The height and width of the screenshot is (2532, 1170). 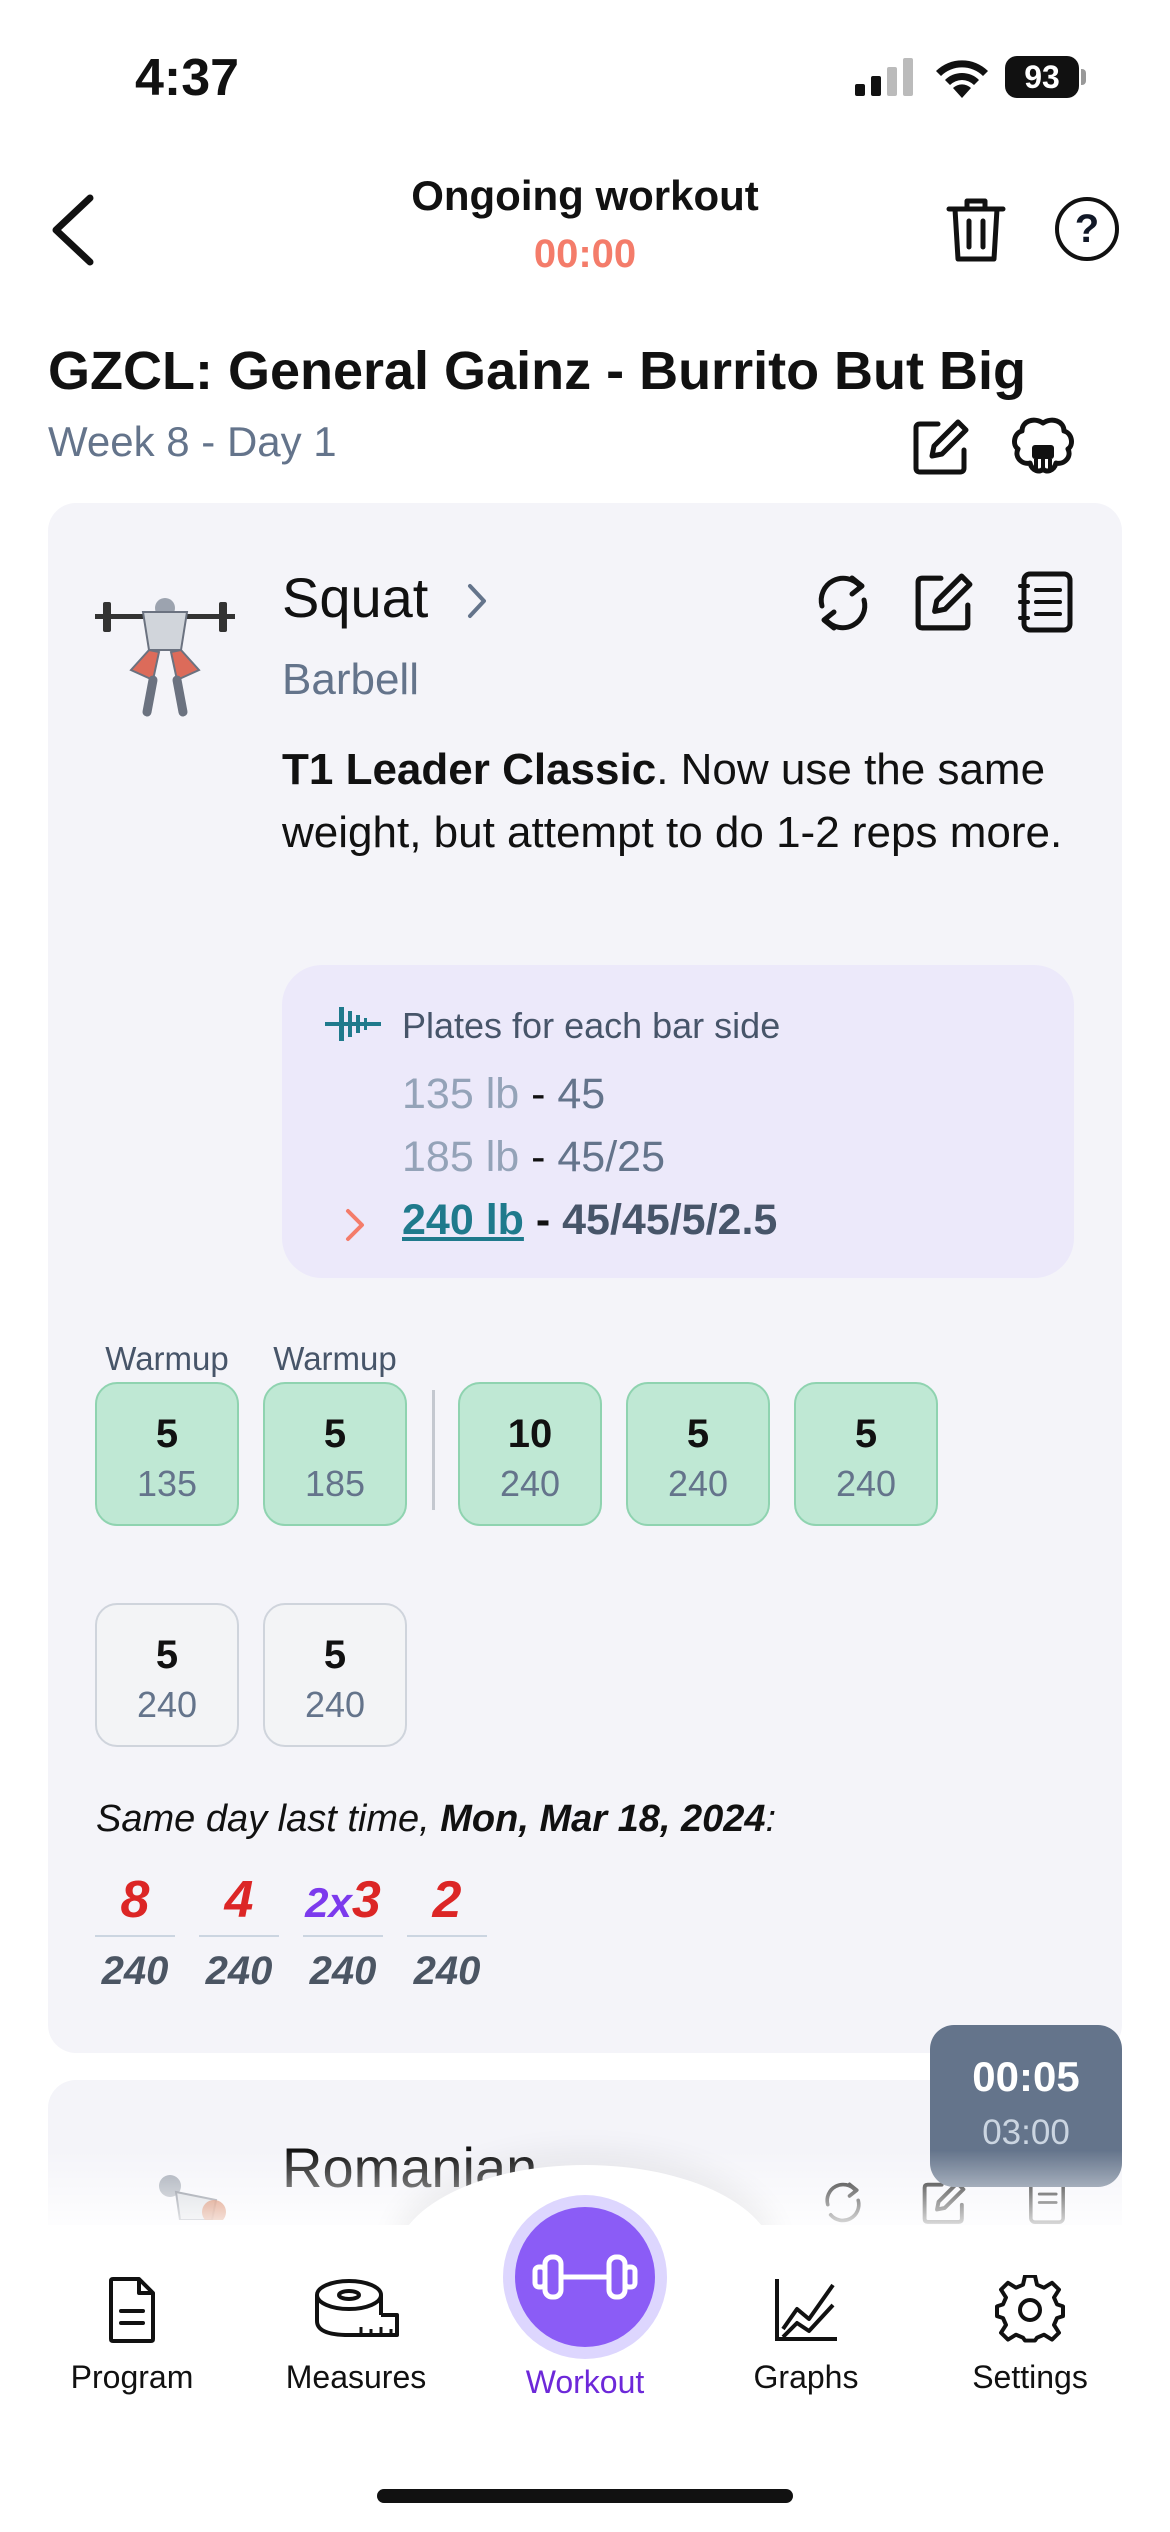 What do you see at coordinates (335, 1483) in the screenshot?
I see `set-weight: 185` at bounding box center [335, 1483].